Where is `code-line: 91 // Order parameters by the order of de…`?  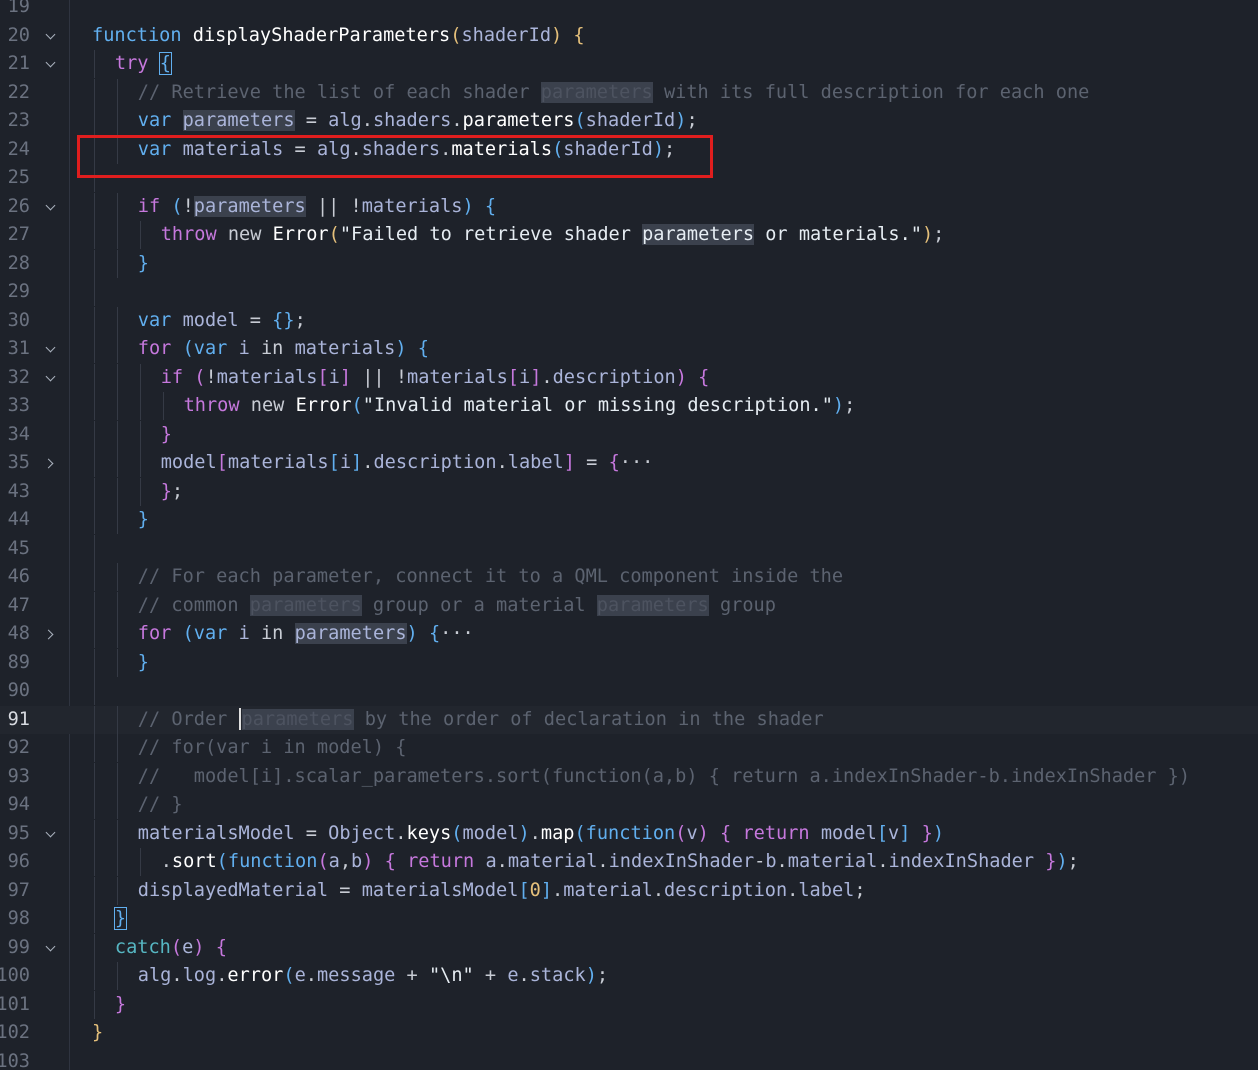 code-line: 91 // Order parameters by the order of de… is located at coordinates (629, 719).